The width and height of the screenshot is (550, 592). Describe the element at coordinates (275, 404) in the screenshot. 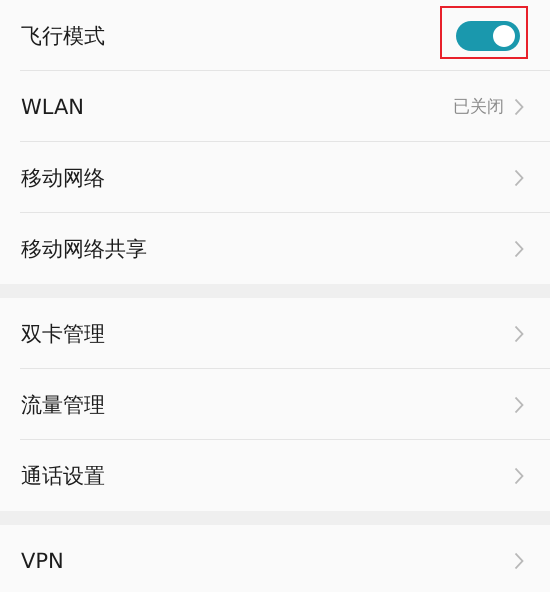

I see `settings-row: 流量管理` at that location.